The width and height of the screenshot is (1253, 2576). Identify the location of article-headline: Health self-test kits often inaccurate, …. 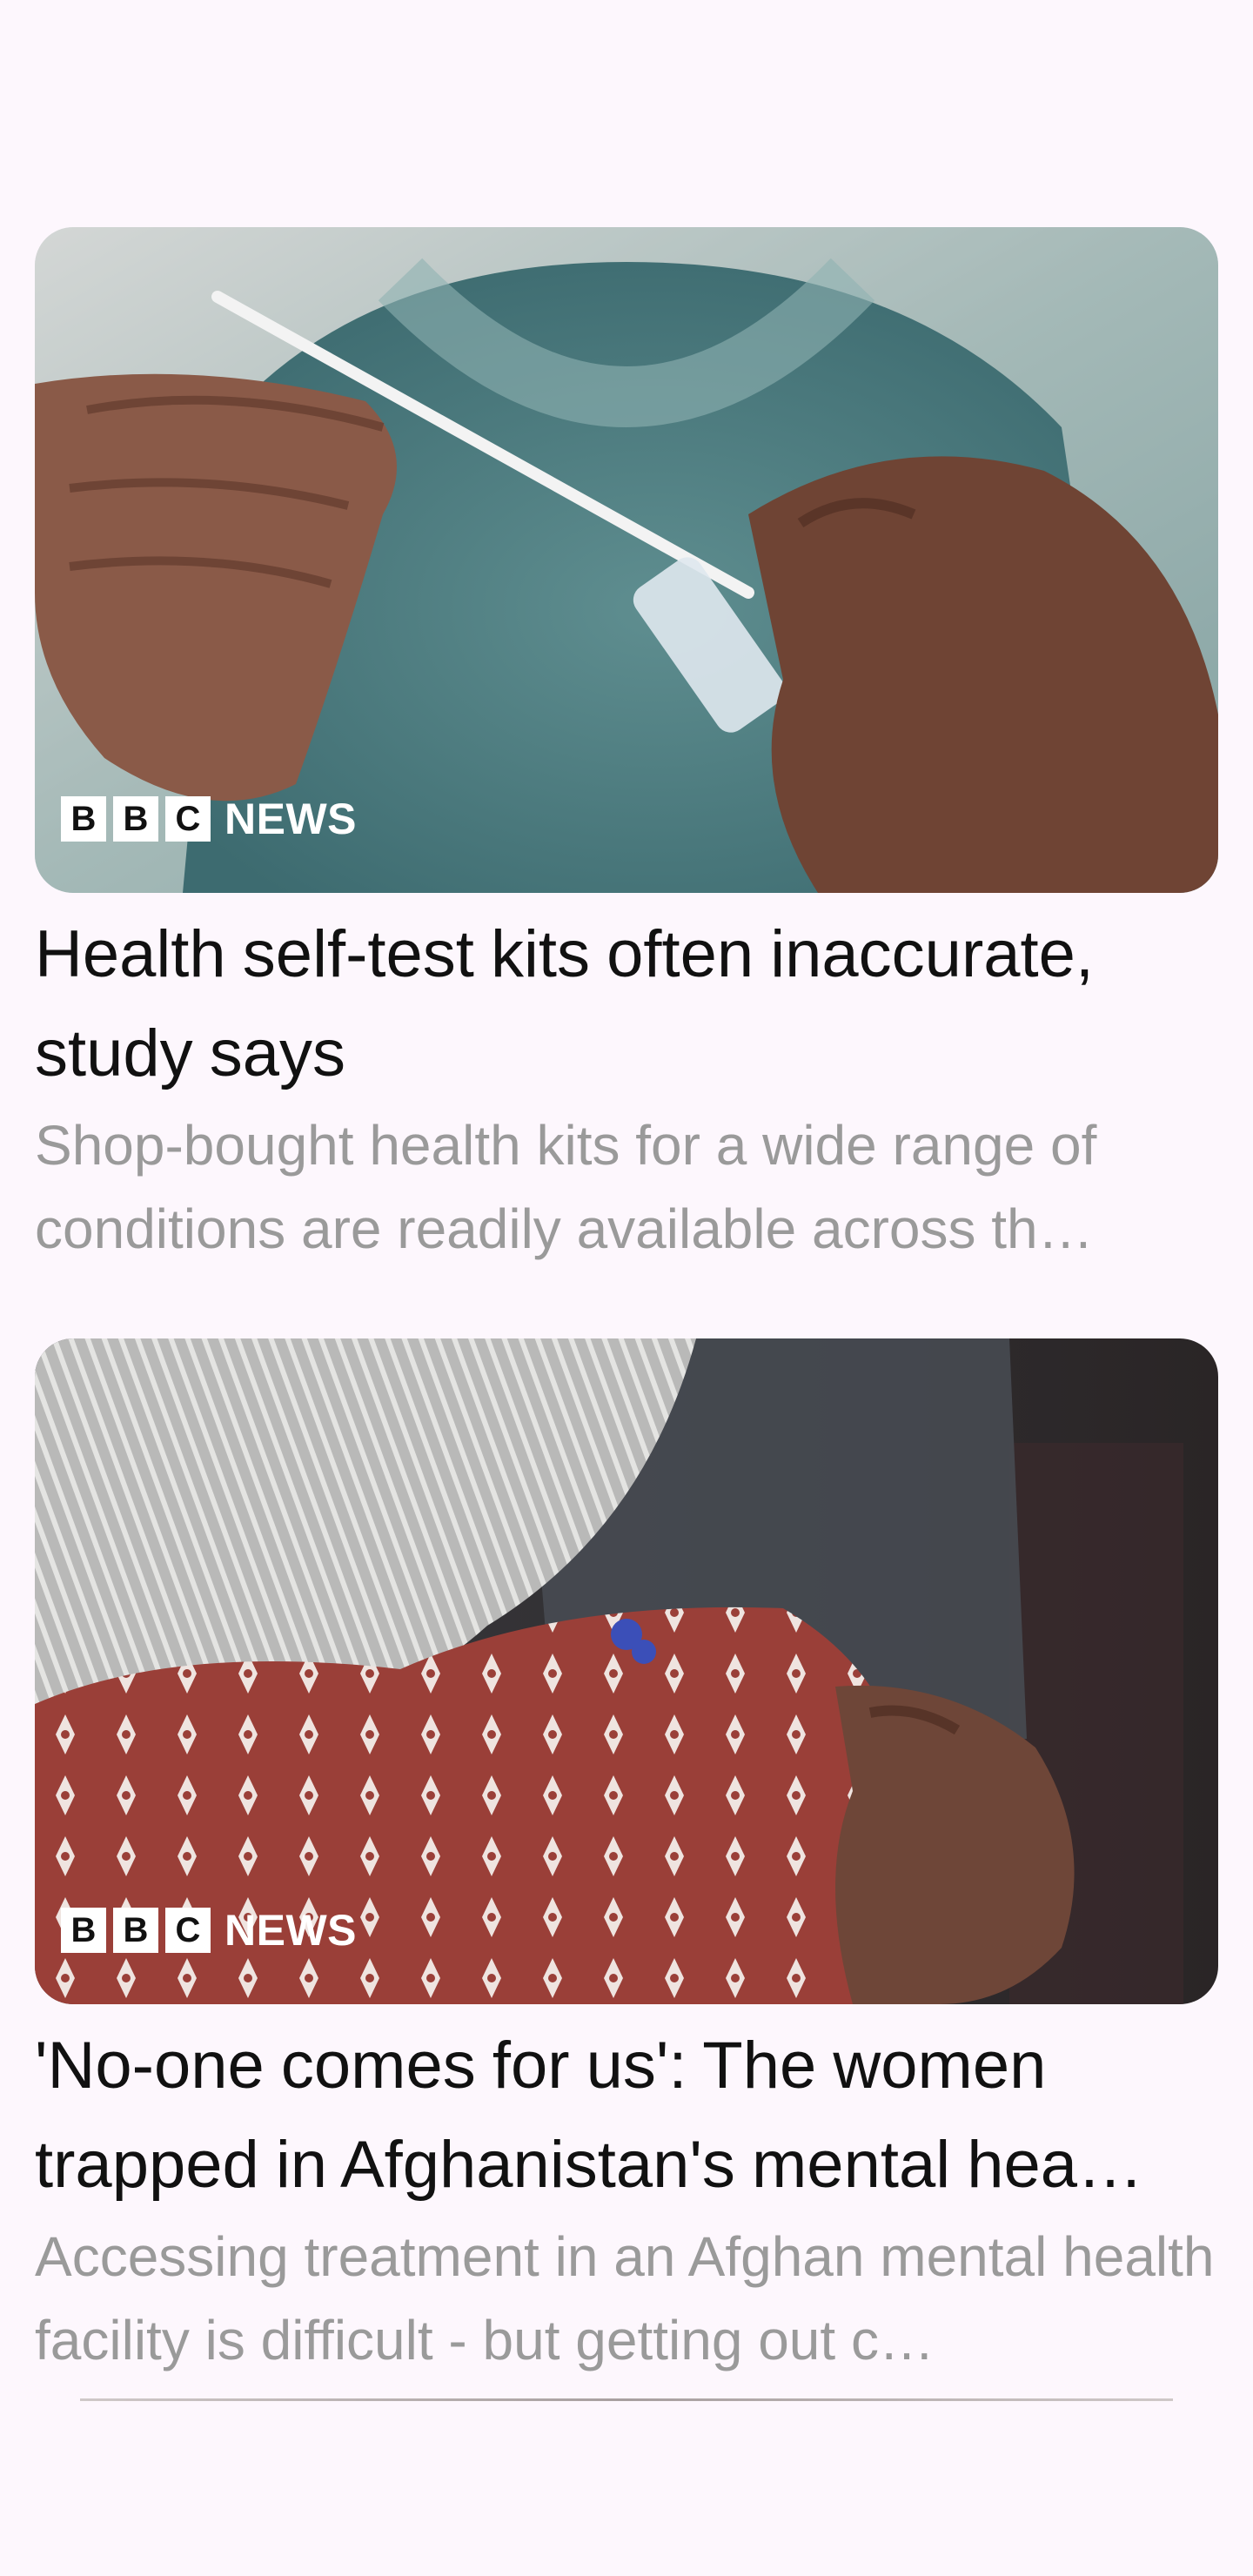
(626, 1005).